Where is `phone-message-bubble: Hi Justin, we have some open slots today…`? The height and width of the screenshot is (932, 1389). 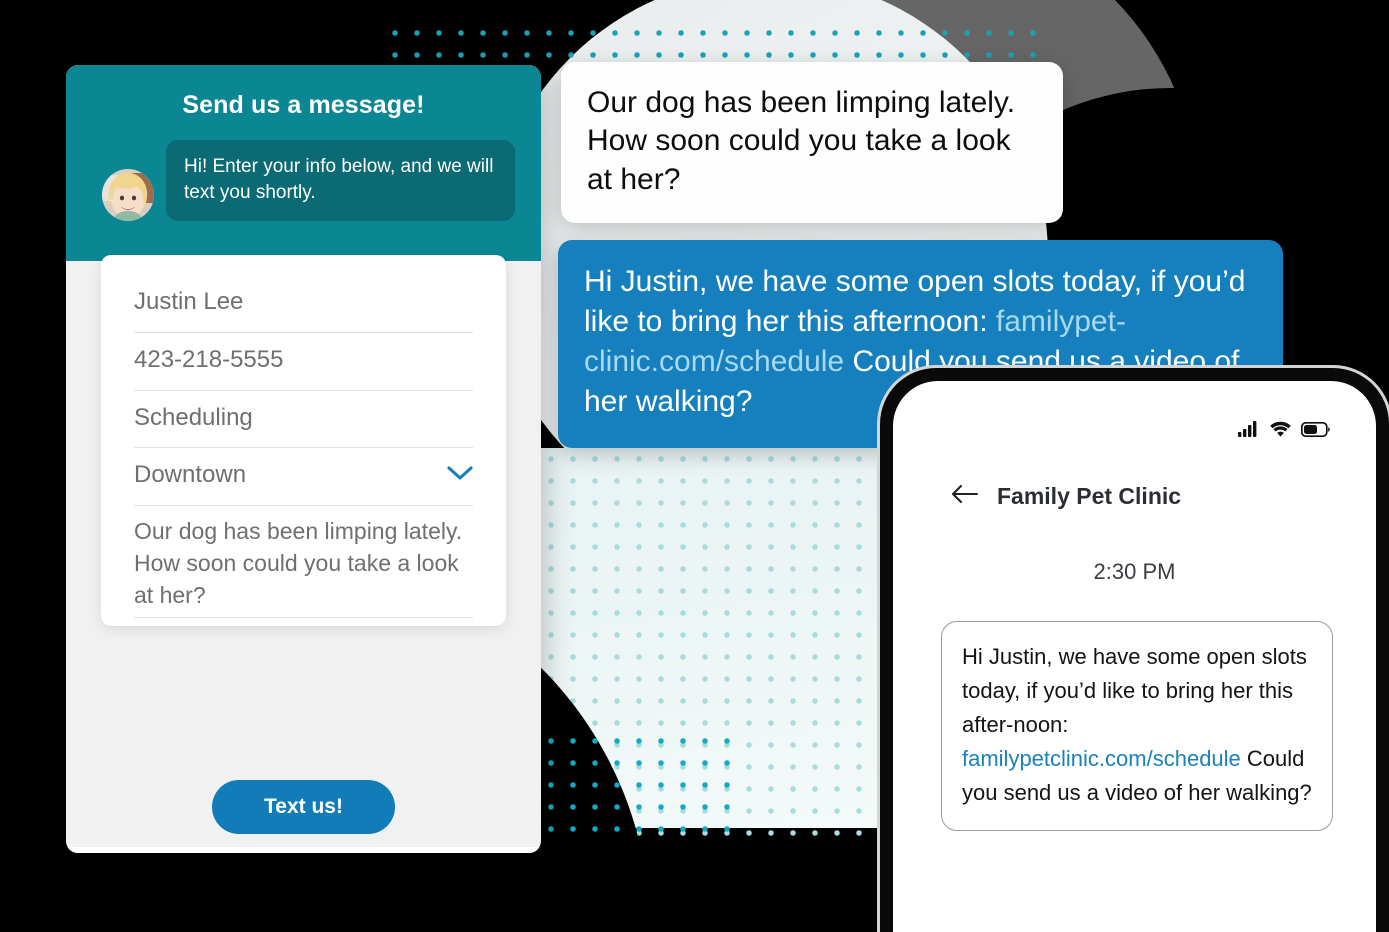 phone-message-bubble: Hi Justin, we have some open slots today… is located at coordinates (1137, 726).